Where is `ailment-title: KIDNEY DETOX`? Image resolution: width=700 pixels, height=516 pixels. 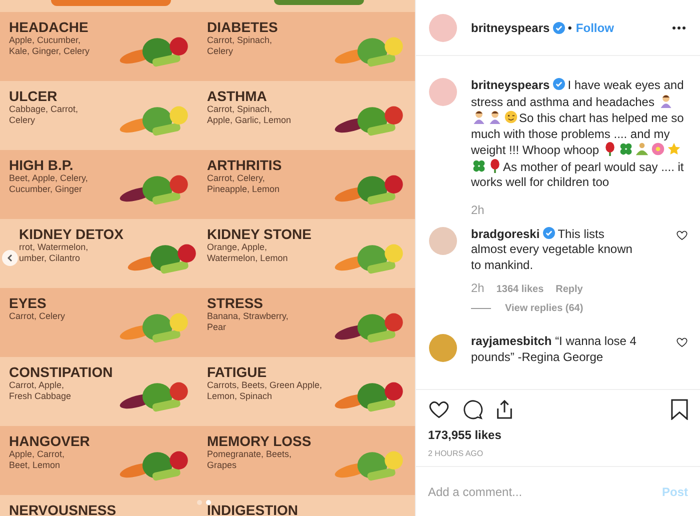 ailment-title: KIDNEY DETOX is located at coordinates (71, 234).